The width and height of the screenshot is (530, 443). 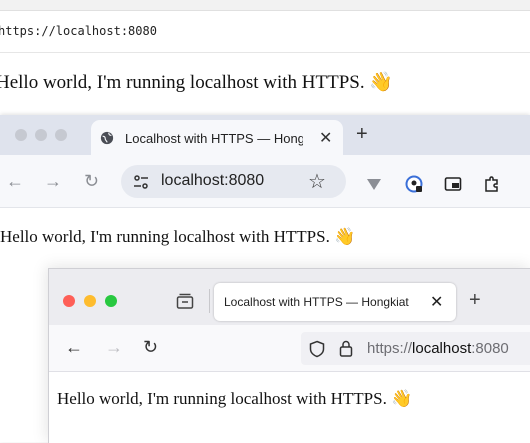 What do you see at coordinates (265, 52) in the screenshot?
I see `toolbar-divider` at bounding box center [265, 52].